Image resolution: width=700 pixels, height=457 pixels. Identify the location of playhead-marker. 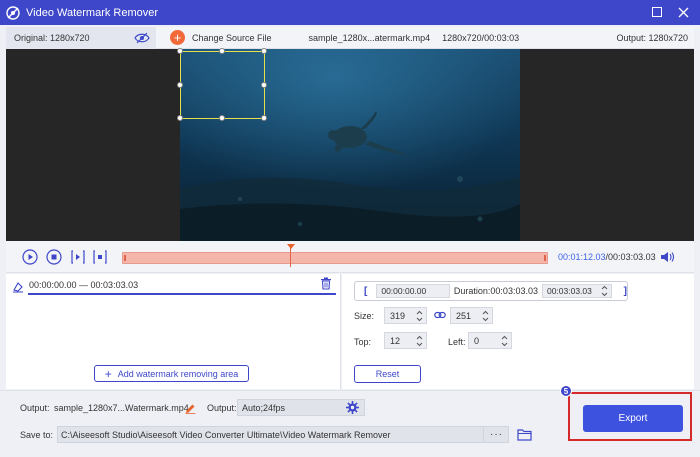
(291, 246).